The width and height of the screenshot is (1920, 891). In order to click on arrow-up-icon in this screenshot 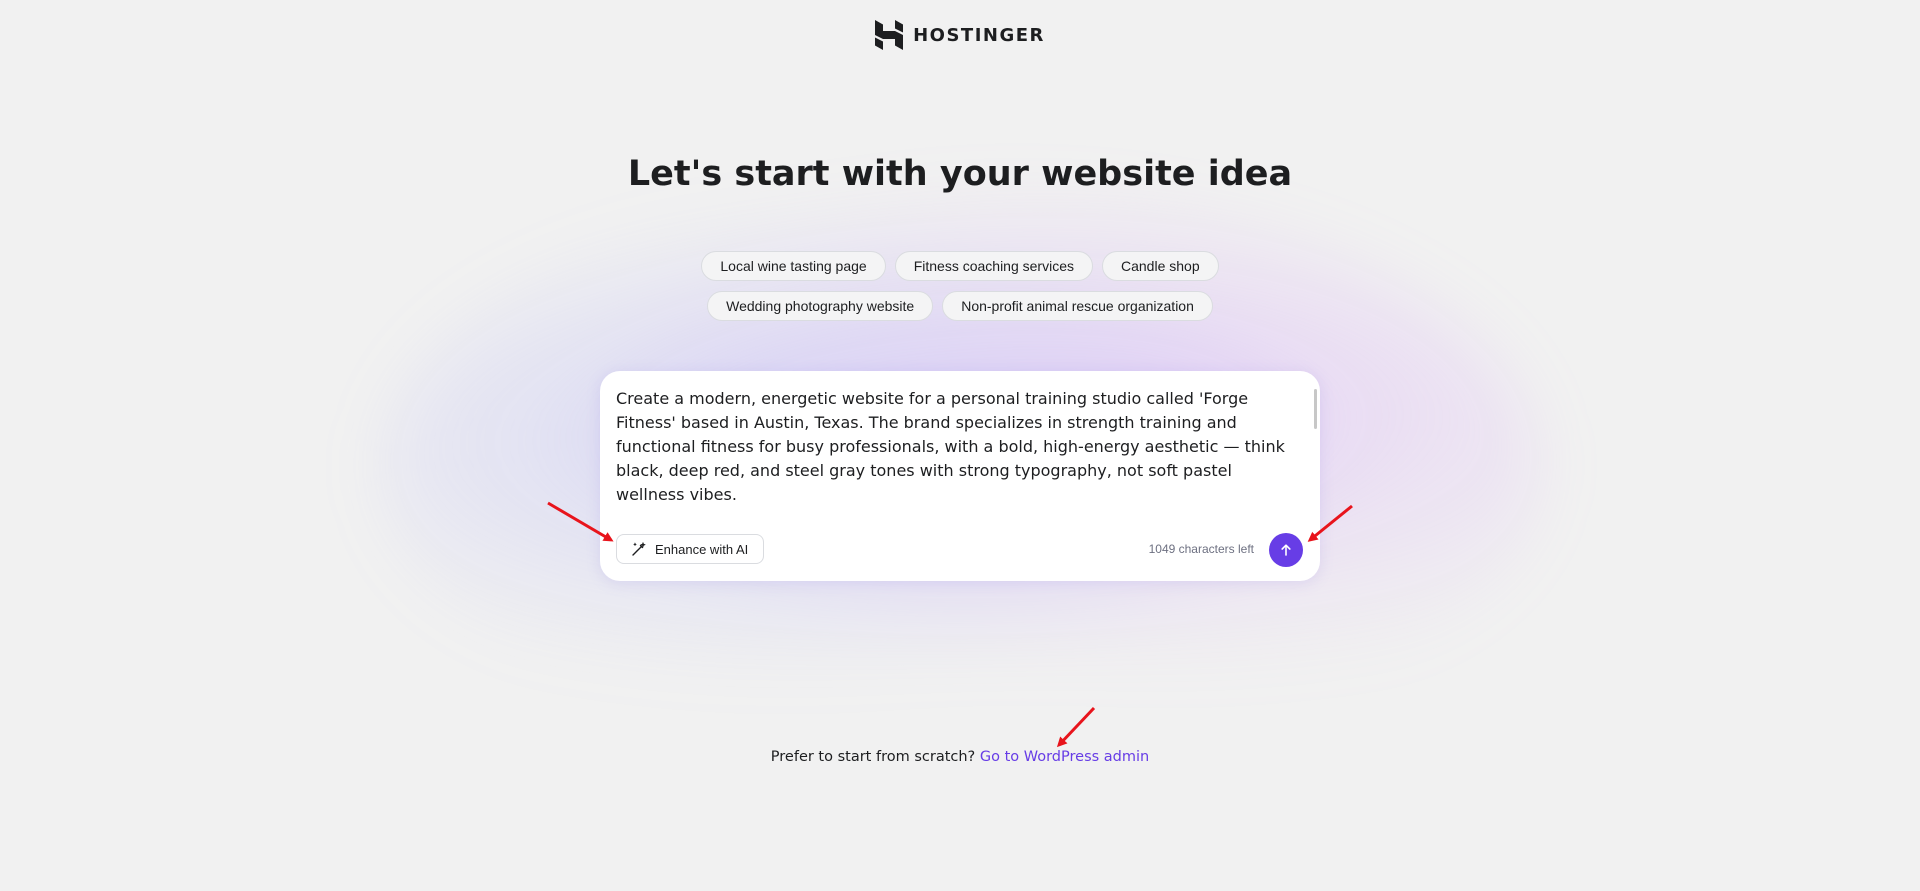, I will do `click(1286, 550)`.